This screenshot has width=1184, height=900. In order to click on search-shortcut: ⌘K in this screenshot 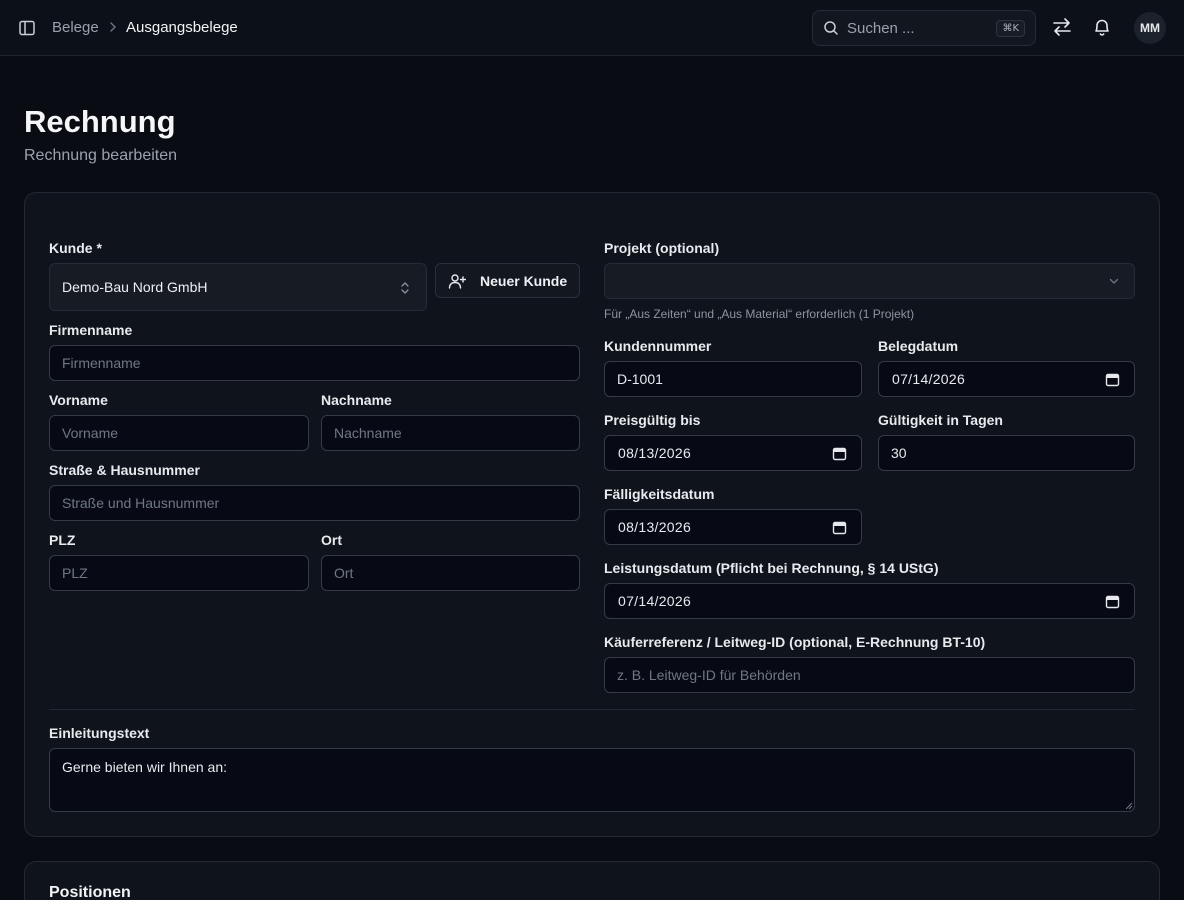, I will do `click(1010, 28)`.